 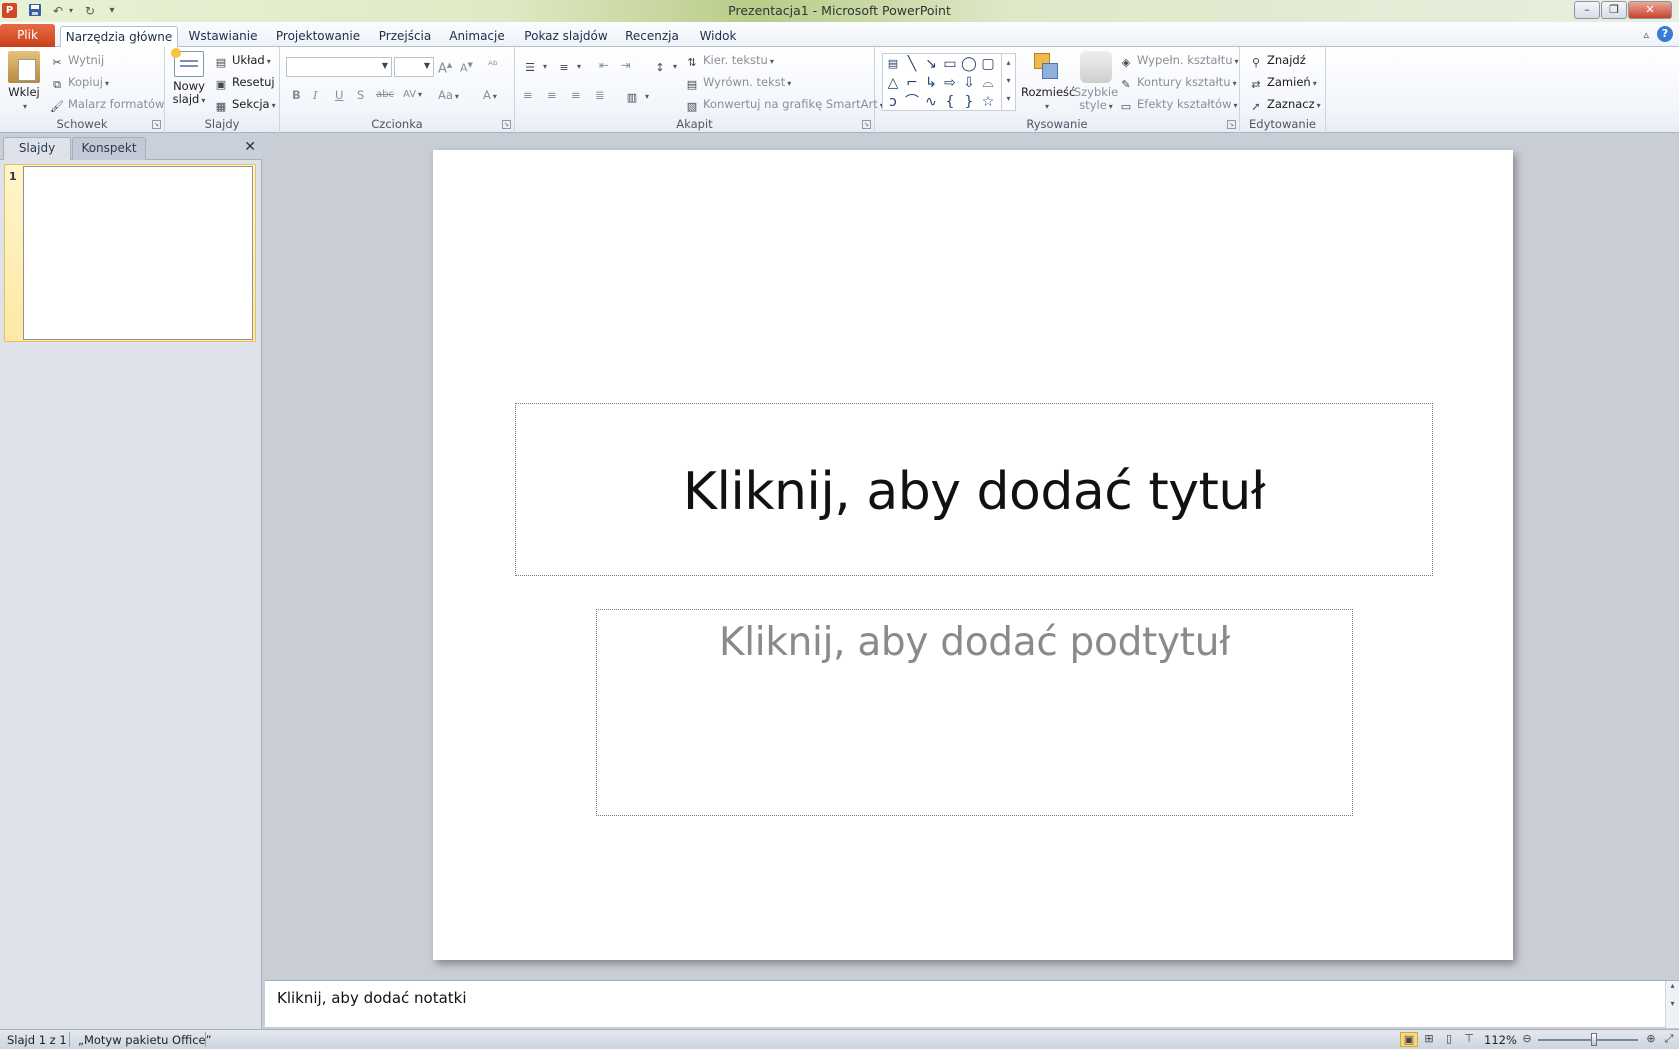 I want to click on tab-file: Plik, so click(x=27, y=35).